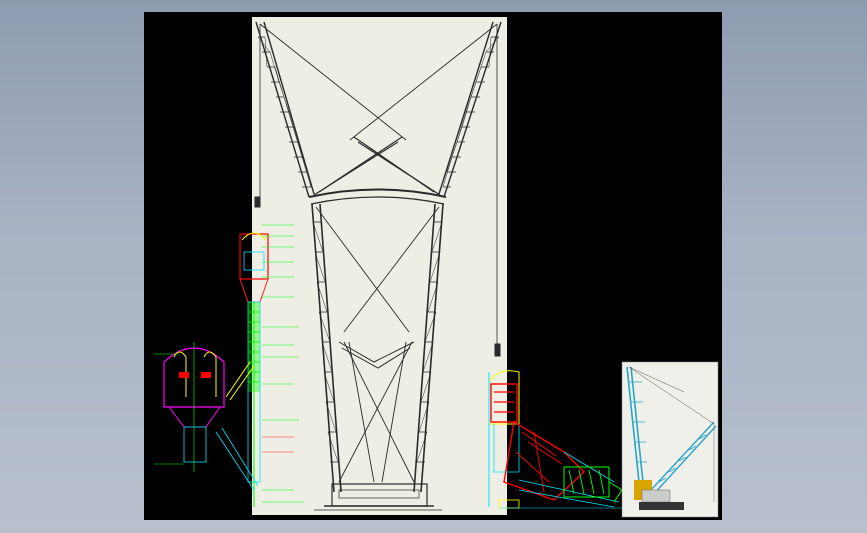  What do you see at coordinates (556, 439) in the screenshot?
I see `boom-hinge-assembly-detail` at bounding box center [556, 439].